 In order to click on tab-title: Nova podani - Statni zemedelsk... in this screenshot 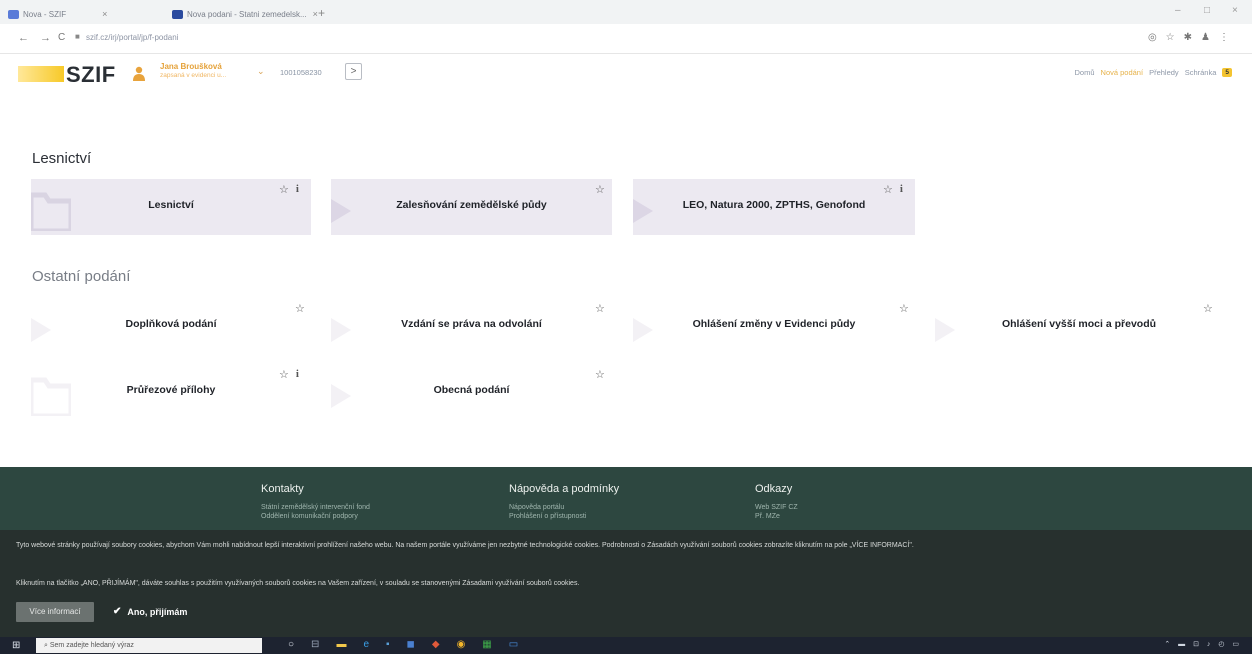, I will do `click(247, 14)`.